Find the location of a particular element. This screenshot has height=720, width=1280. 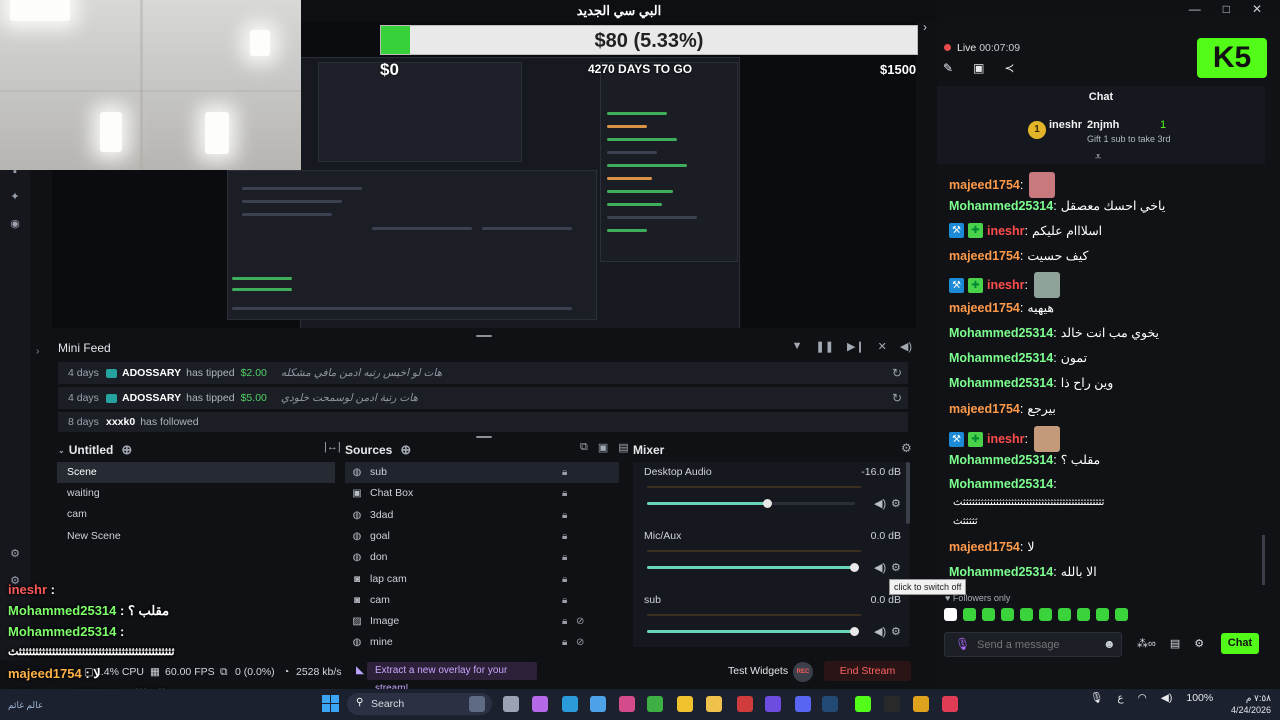

chat-message: Mohammed25314: ياخي احسك معصقل is located at coordinates (1057, 206).